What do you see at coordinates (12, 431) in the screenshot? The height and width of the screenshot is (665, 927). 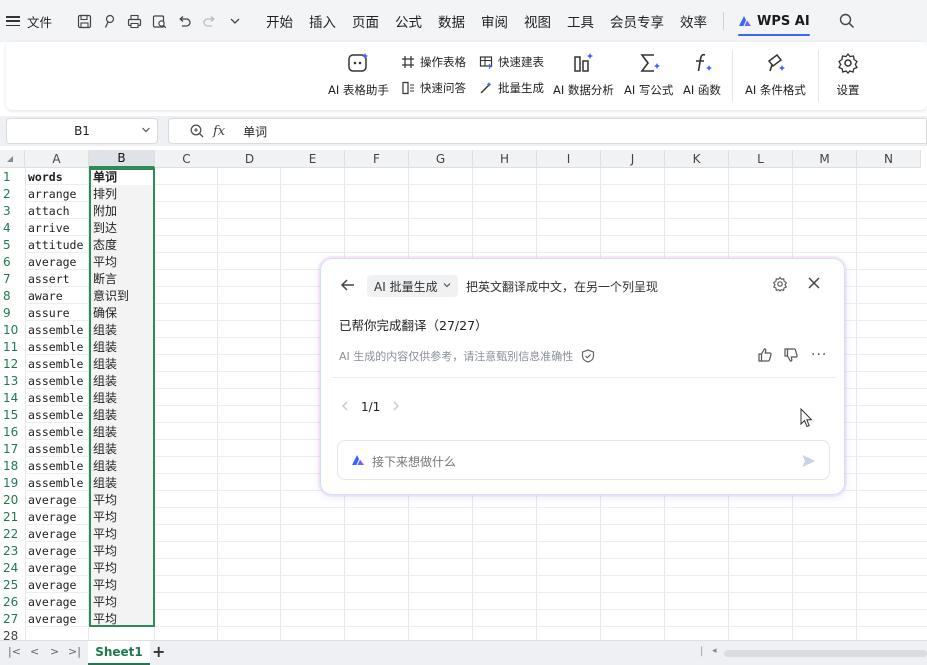 I see `row-header: 16` at bounding box center [12, 431].